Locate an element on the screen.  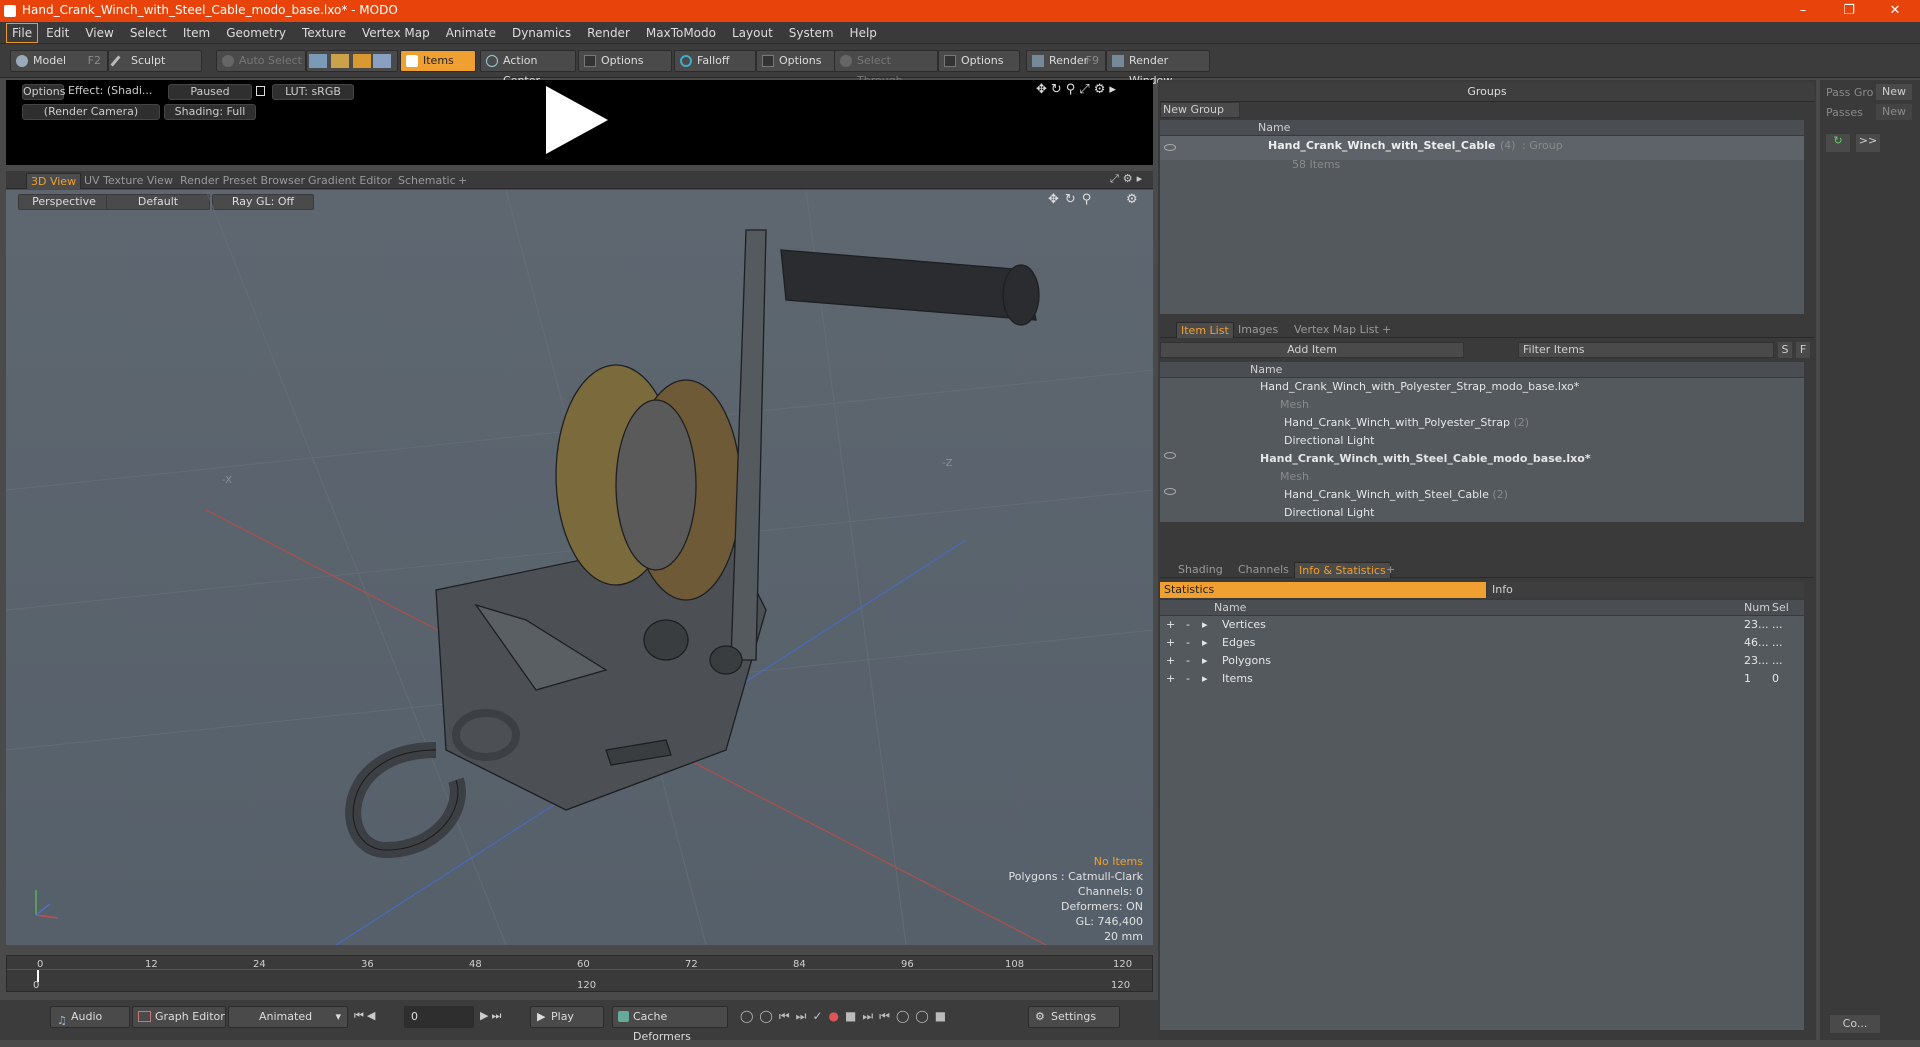
tab-info-statistics: Info & Statistics is located at coordinates (1342, 570).